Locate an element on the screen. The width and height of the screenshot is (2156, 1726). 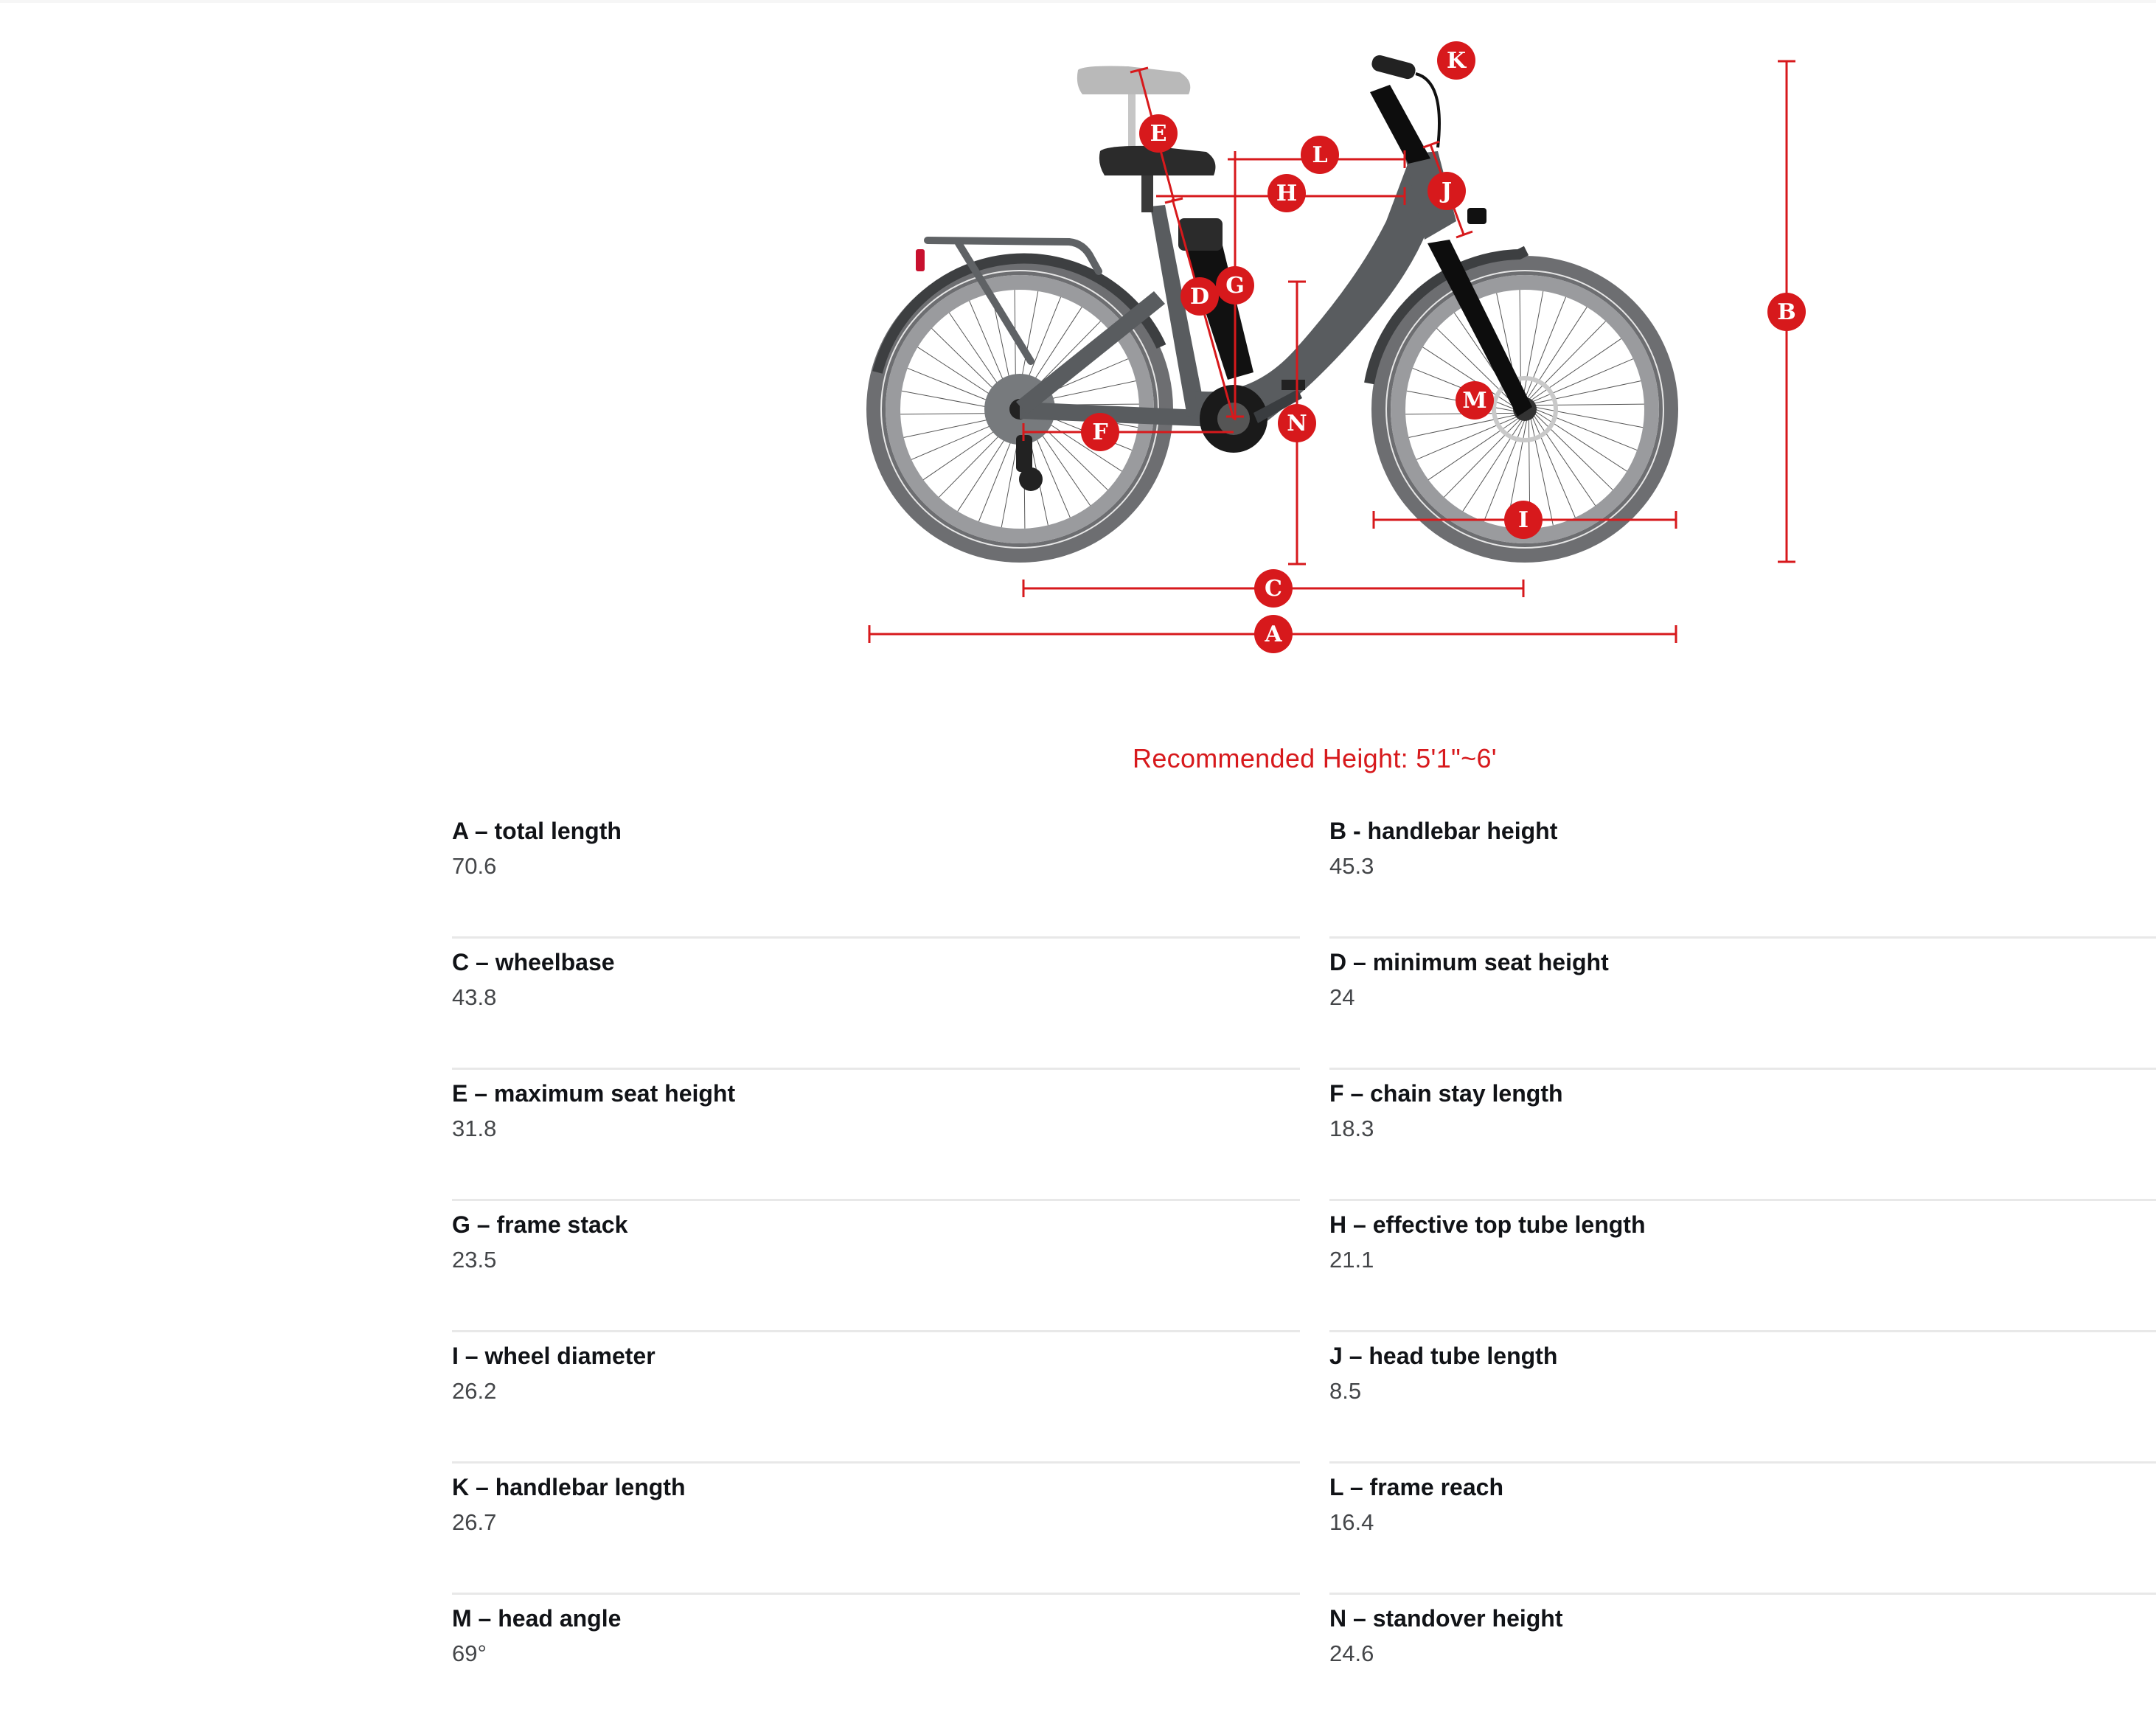
spec-item: K – handlebar length 26.7 is located at coordinates (876, 1529).